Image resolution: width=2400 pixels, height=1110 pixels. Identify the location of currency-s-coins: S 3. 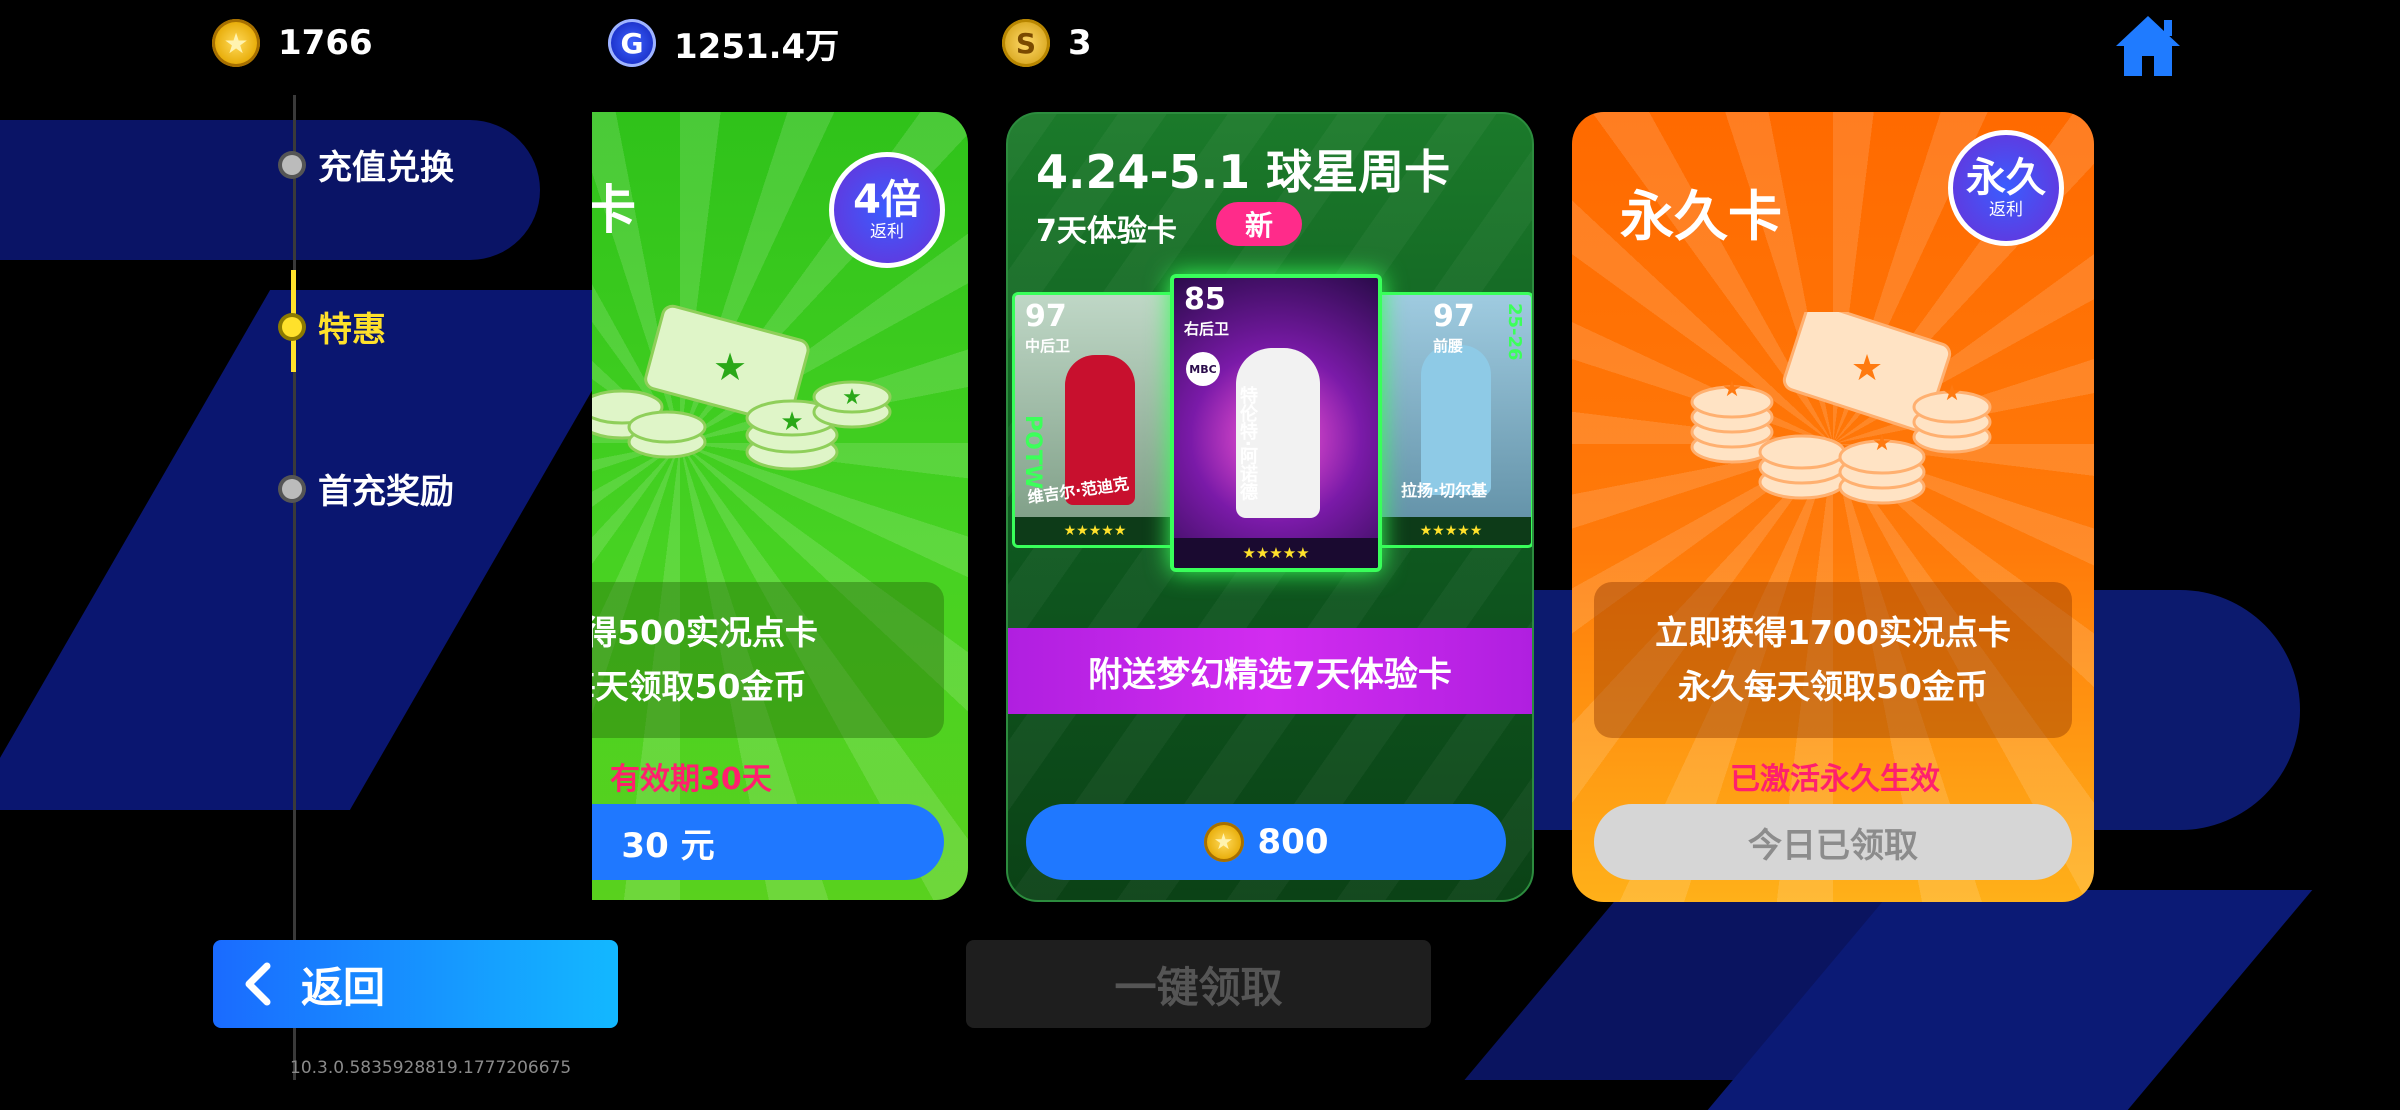
(1047, 43).